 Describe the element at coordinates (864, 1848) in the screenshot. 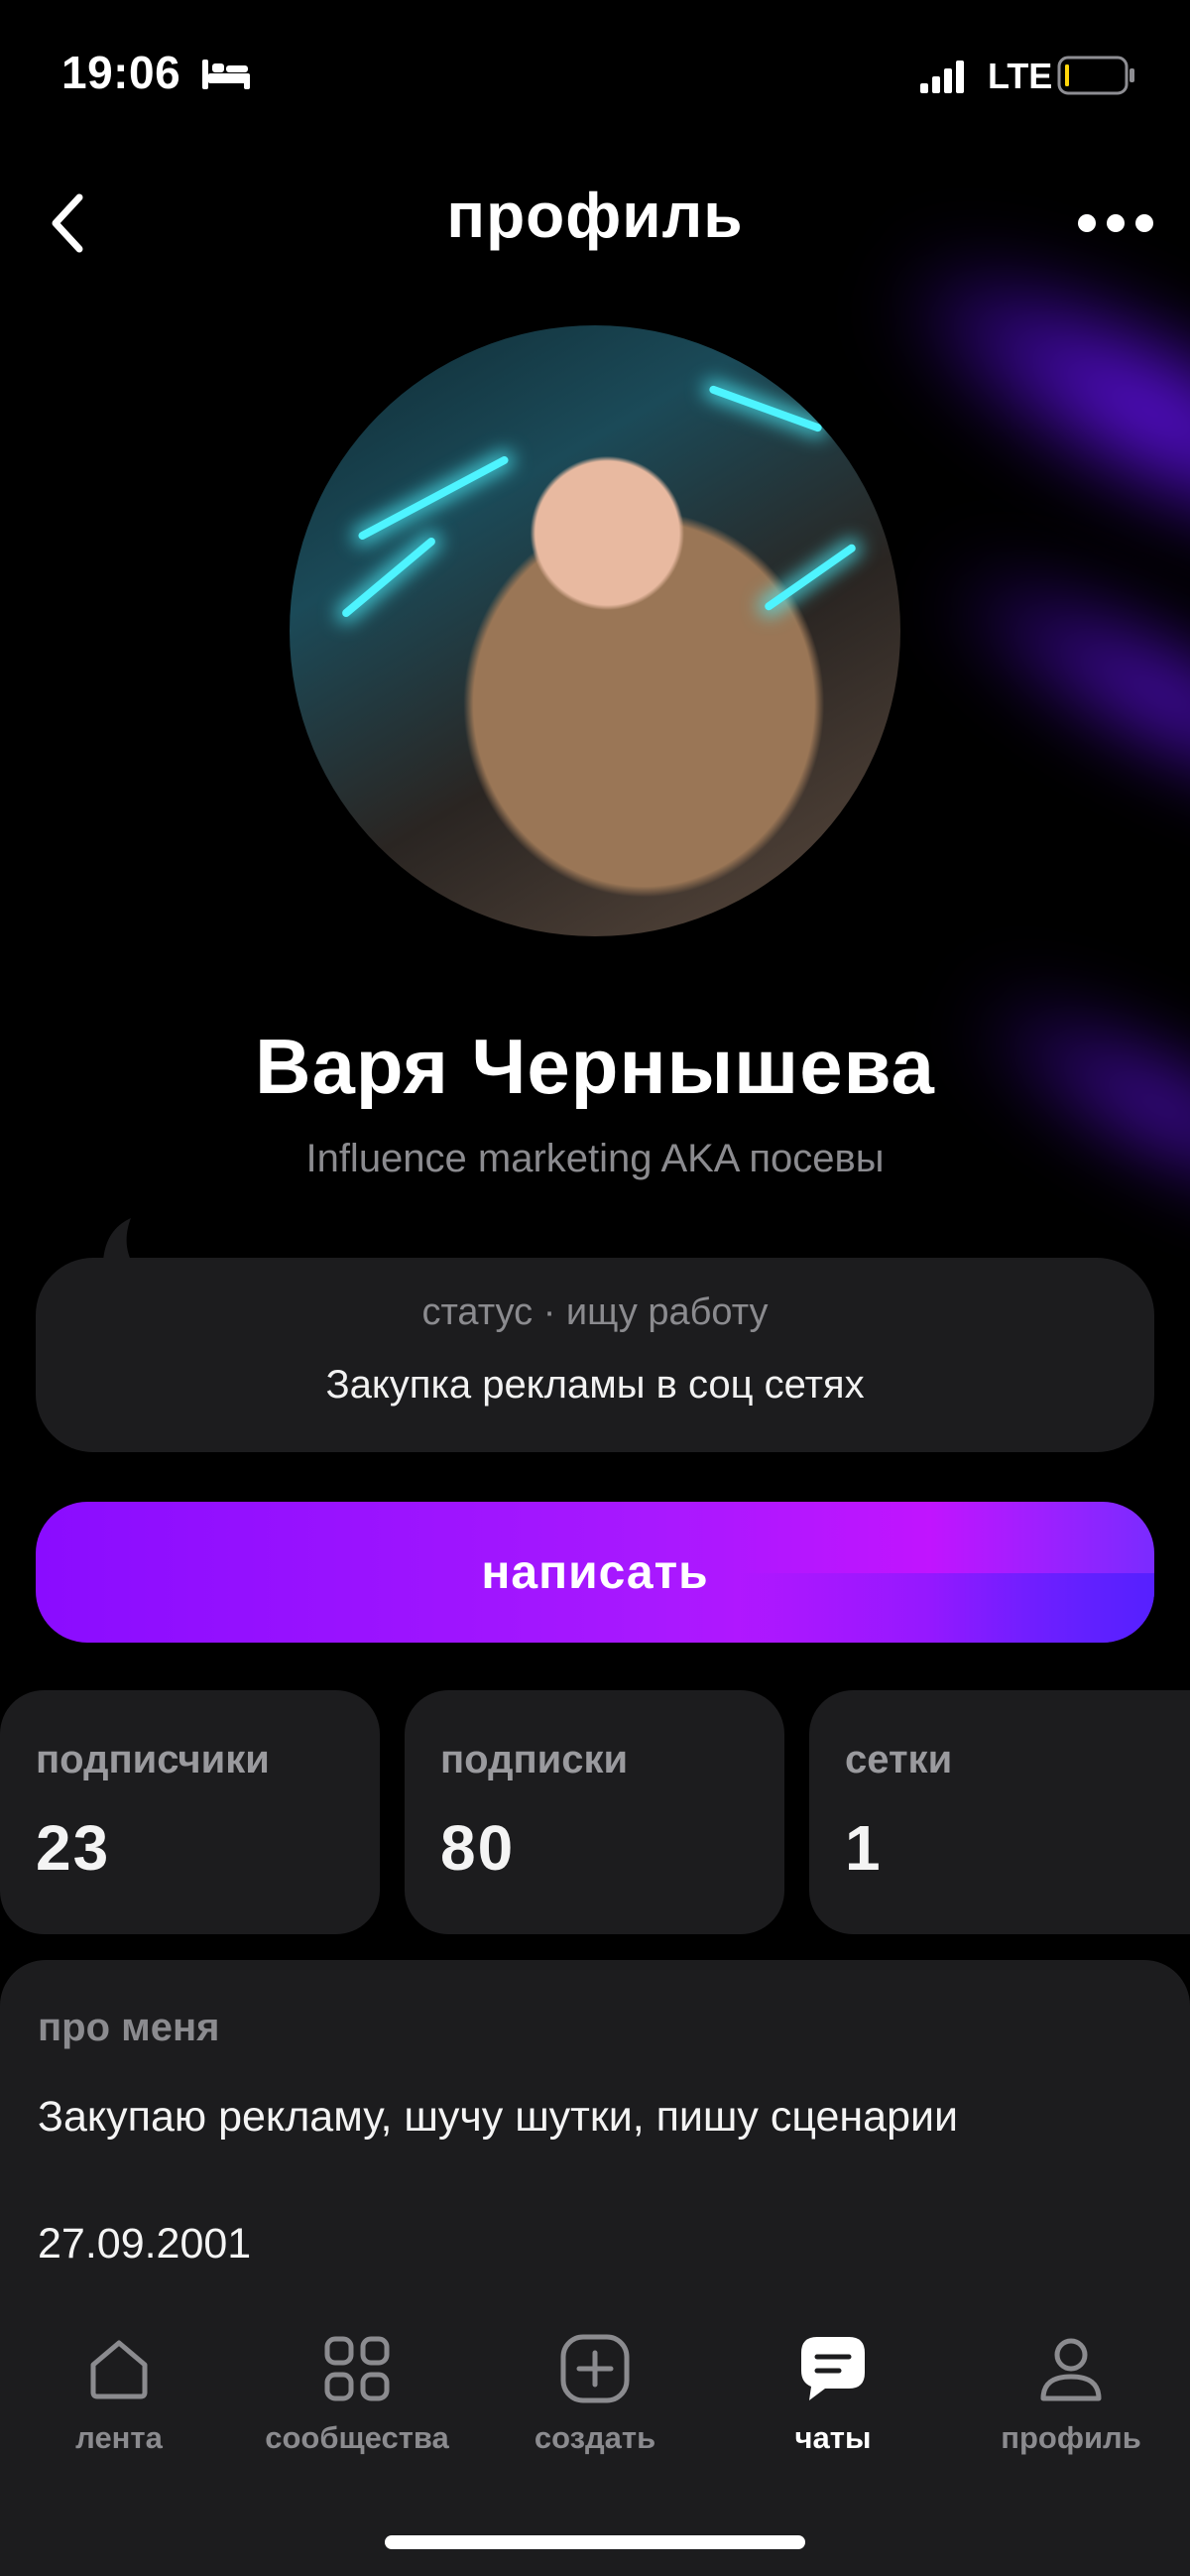

I see `stat-value: 1` at that location.